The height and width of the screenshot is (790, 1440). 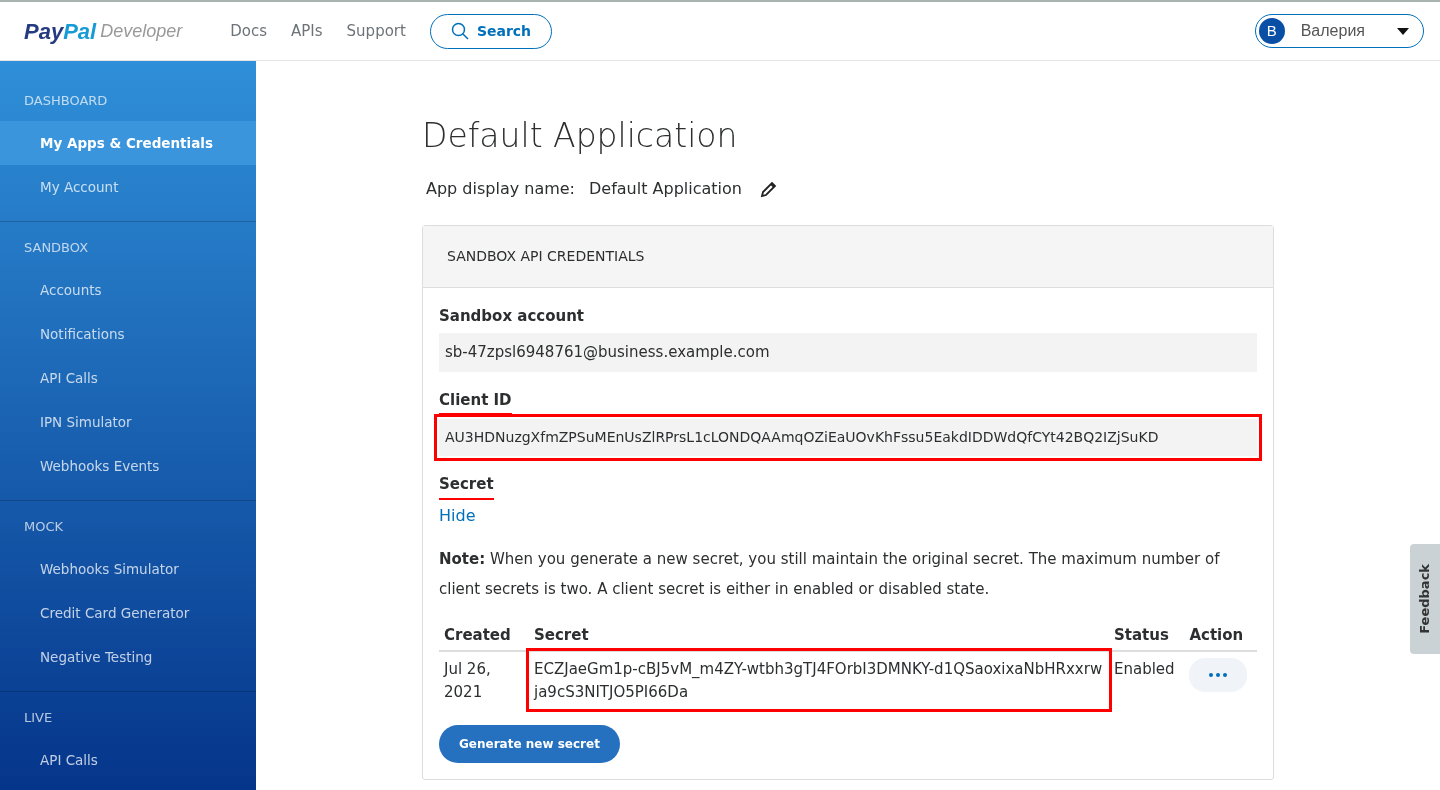 What do you see at coordinates (491, 31) in the screenshot?
I see `search-button: Search` at bounding box center [491, 31].